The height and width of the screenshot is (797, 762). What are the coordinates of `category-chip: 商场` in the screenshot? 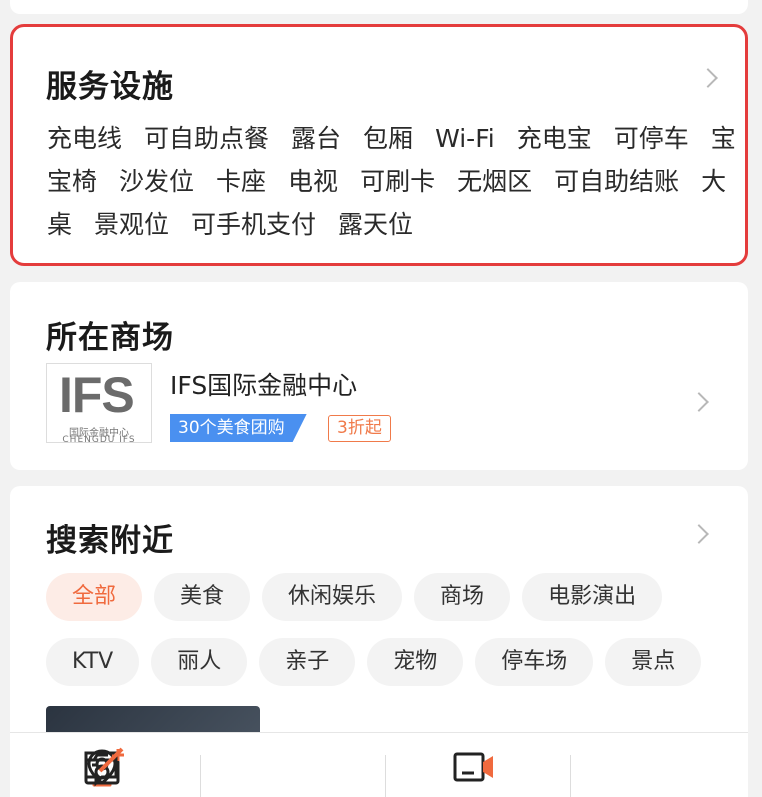 It's located at (462, 597).